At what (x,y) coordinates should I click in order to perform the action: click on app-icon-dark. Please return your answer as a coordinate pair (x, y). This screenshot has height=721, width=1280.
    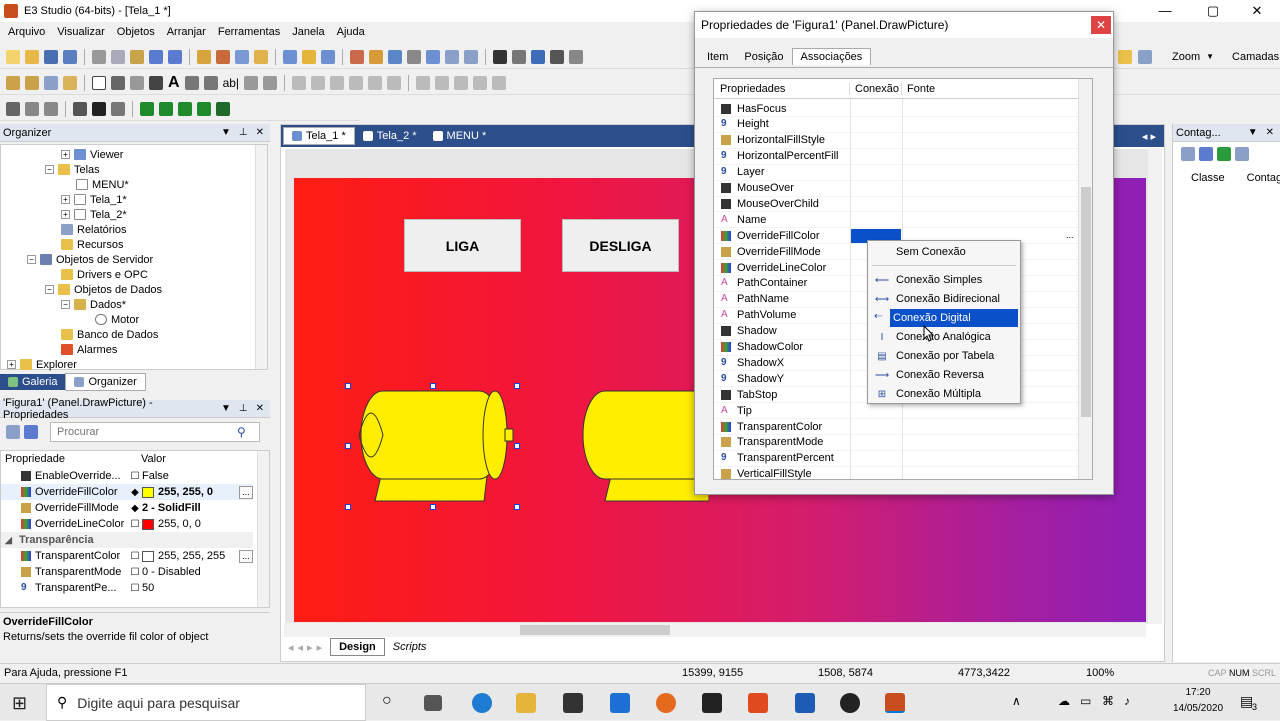
    Looking at the image, I should click on (850, 703).